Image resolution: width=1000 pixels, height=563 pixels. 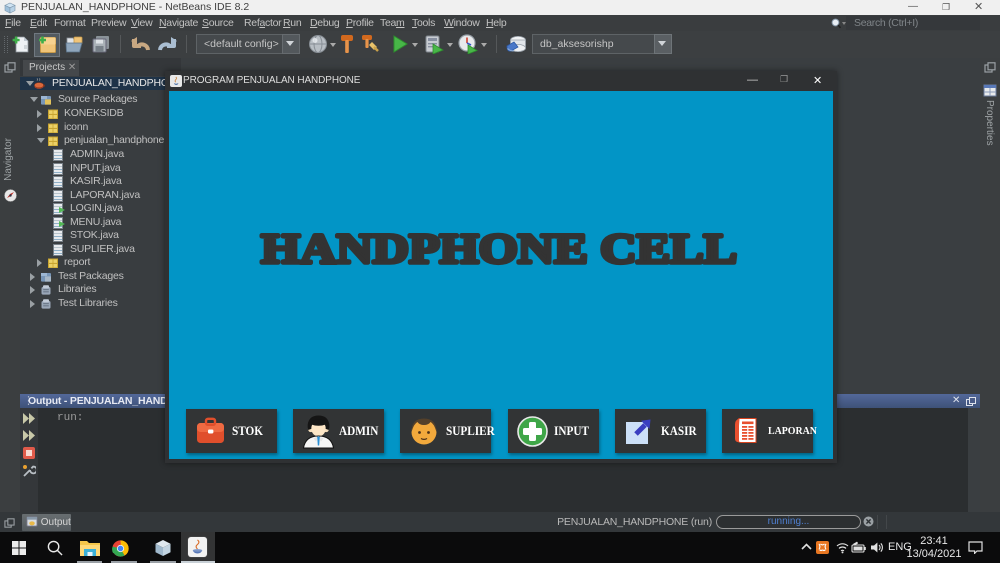 I want to click on svg-text: HANDPHONE CELL, so click(x=499, y=250).